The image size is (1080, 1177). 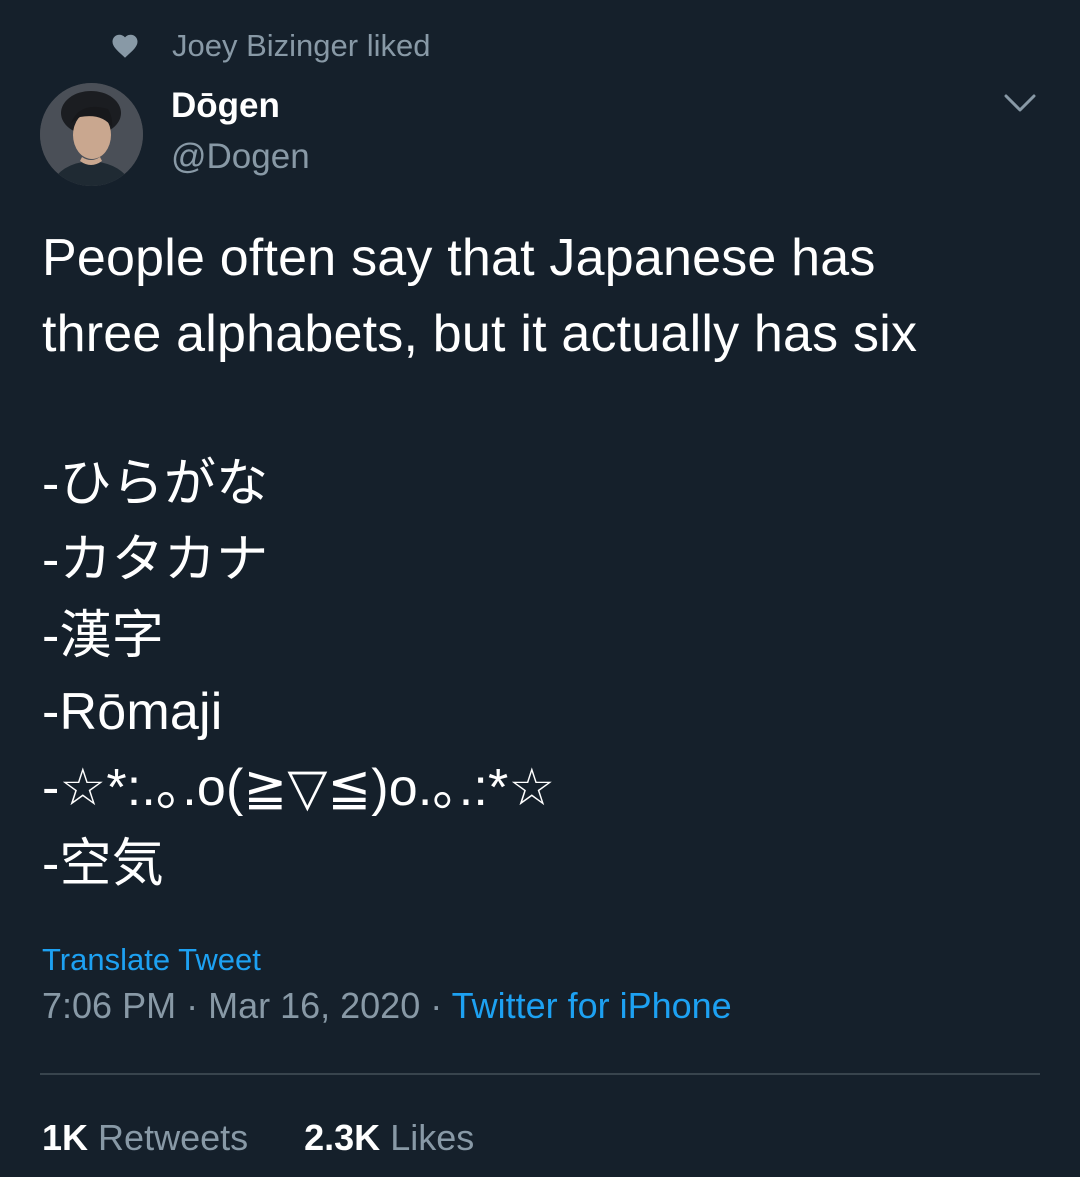 I want to click on divider, so click(x=540, y=1074).